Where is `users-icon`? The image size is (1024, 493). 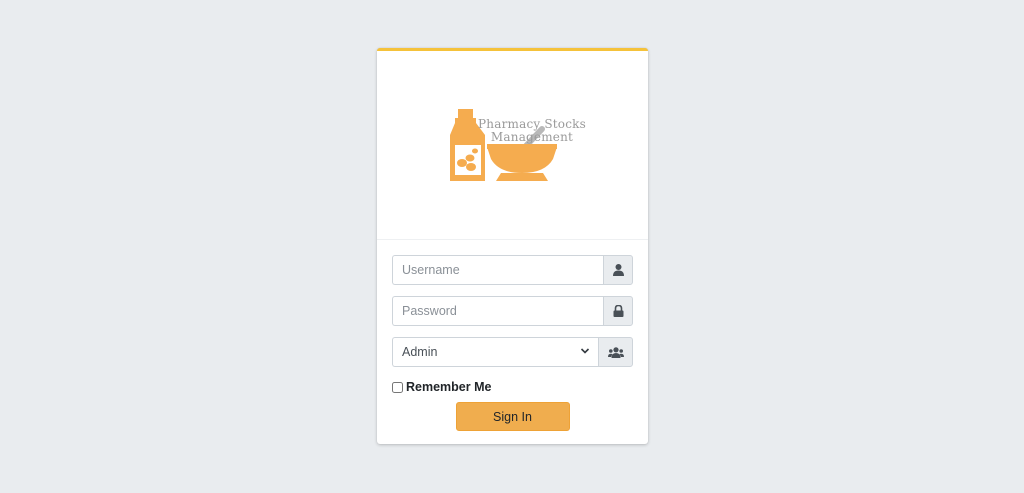 users-icon is located at coordinates (615, 352).